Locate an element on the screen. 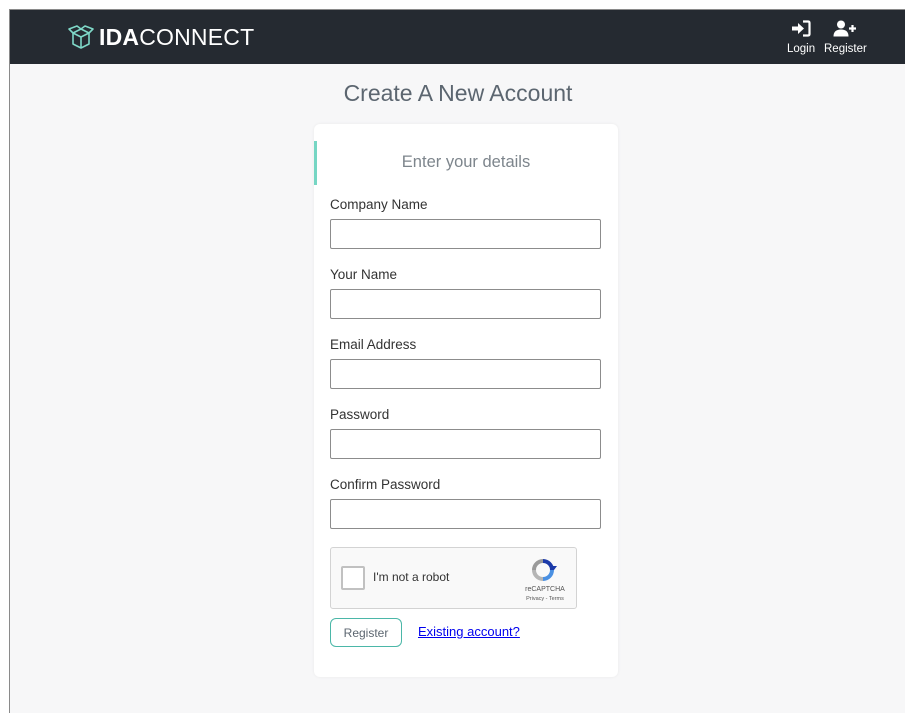 The image size is (905, 713). recaptcha-logo-icon is located at coordinates (543, 572).